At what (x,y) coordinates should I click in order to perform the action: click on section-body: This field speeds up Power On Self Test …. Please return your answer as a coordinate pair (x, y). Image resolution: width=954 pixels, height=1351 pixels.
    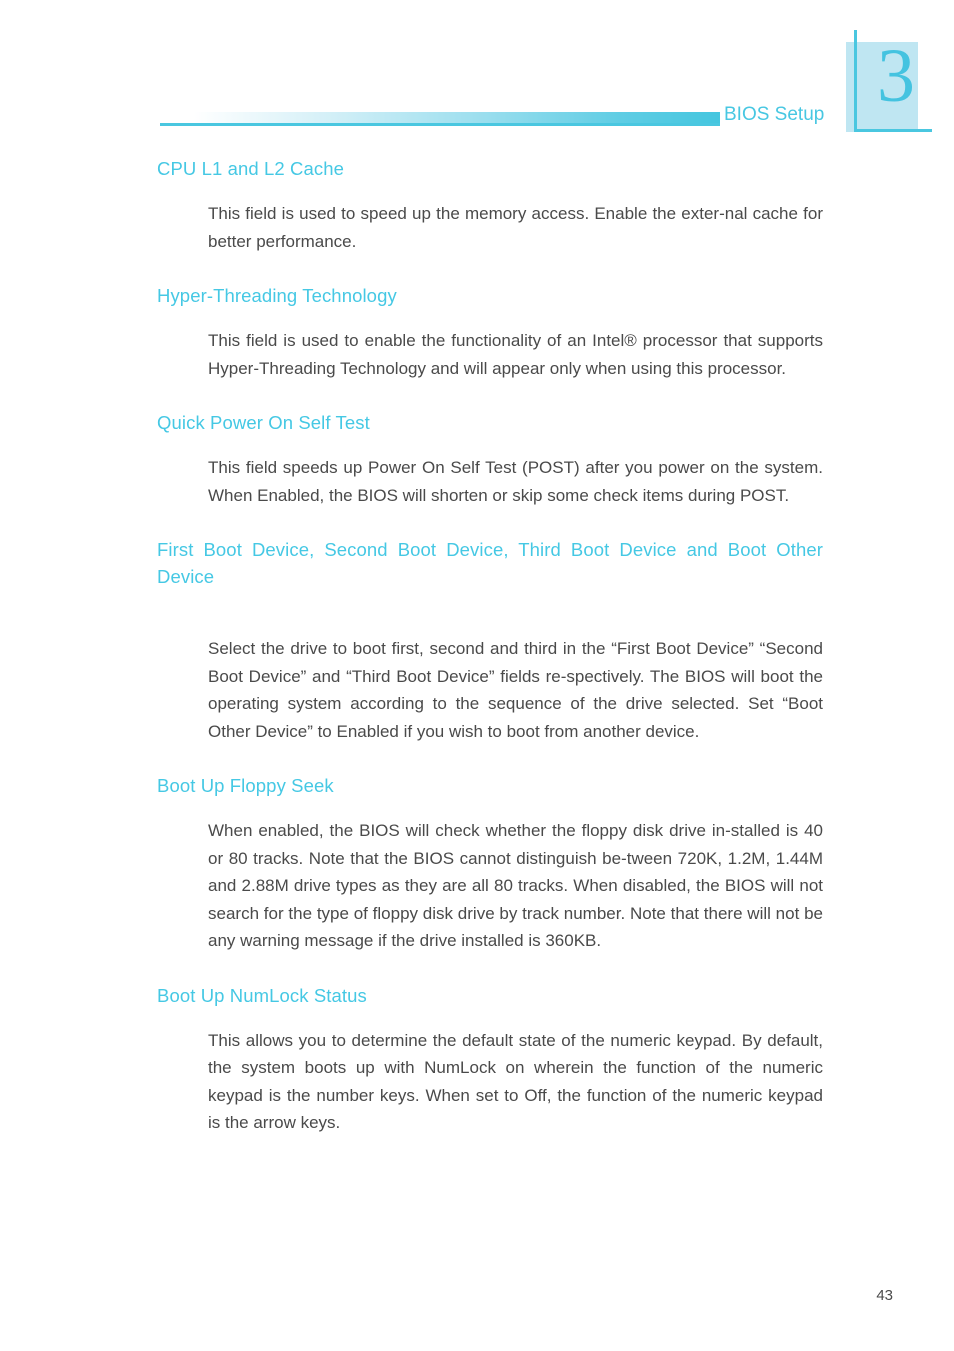
    Looking at the image, I should click on (515, 481).